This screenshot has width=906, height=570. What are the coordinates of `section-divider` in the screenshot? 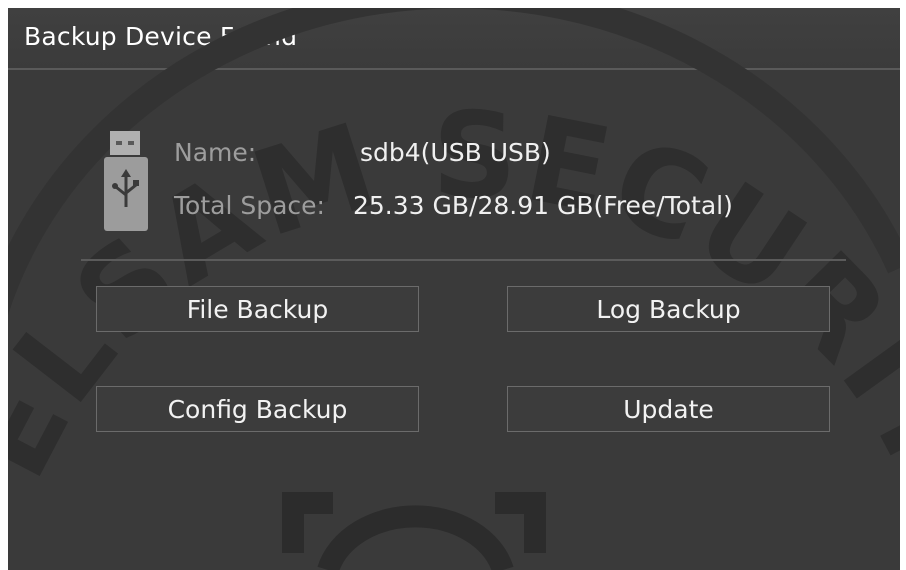 It's located at (463, 260).